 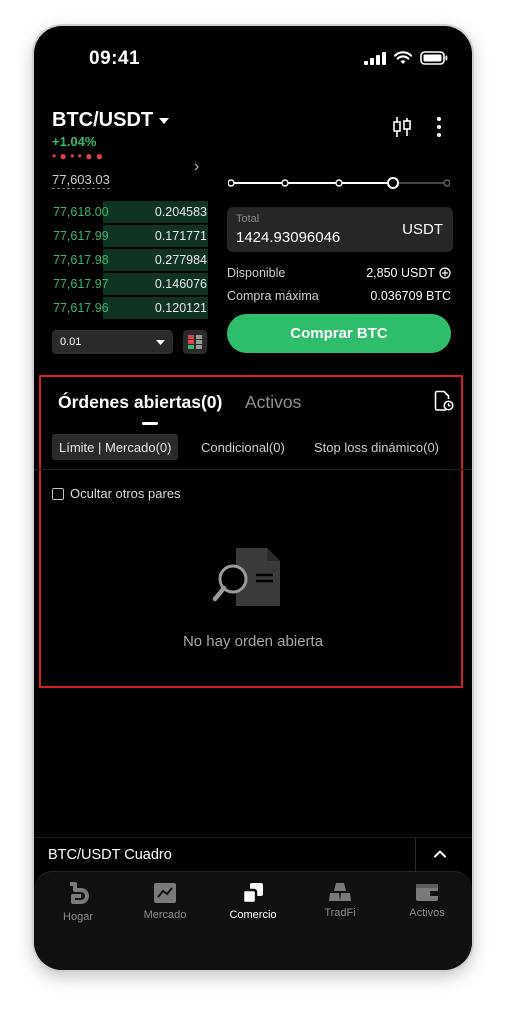 I want to click on subtab-conditional: Condicional(0), so click(x=243, y=447).